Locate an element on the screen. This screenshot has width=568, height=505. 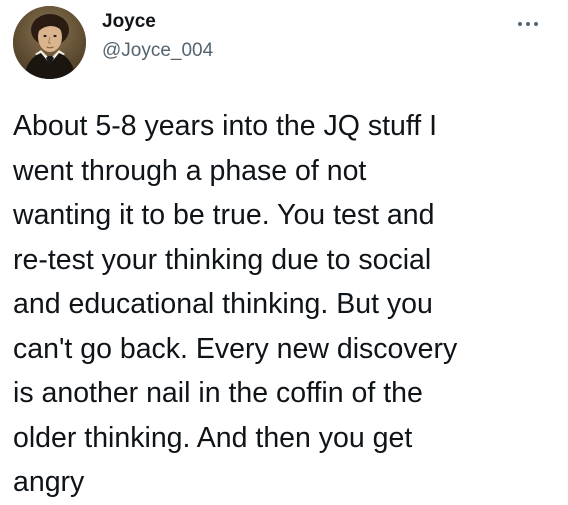
portrait-avatar-icon is located at coordinates (49, 42).